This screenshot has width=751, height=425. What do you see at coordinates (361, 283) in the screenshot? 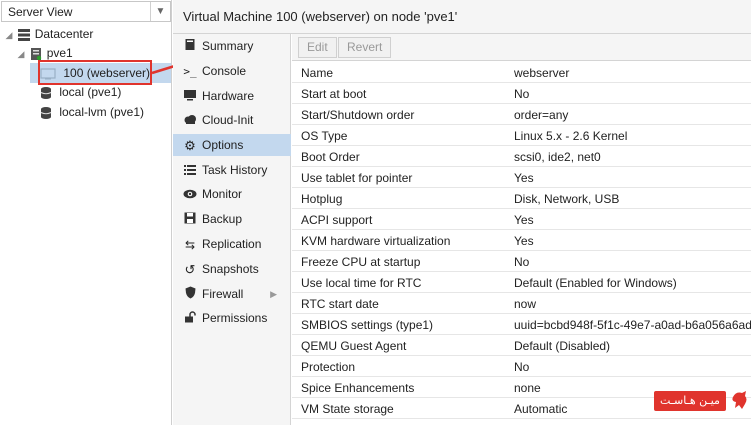
I see `option-key: Use local time for RTC` at bounding box center [361, 283].